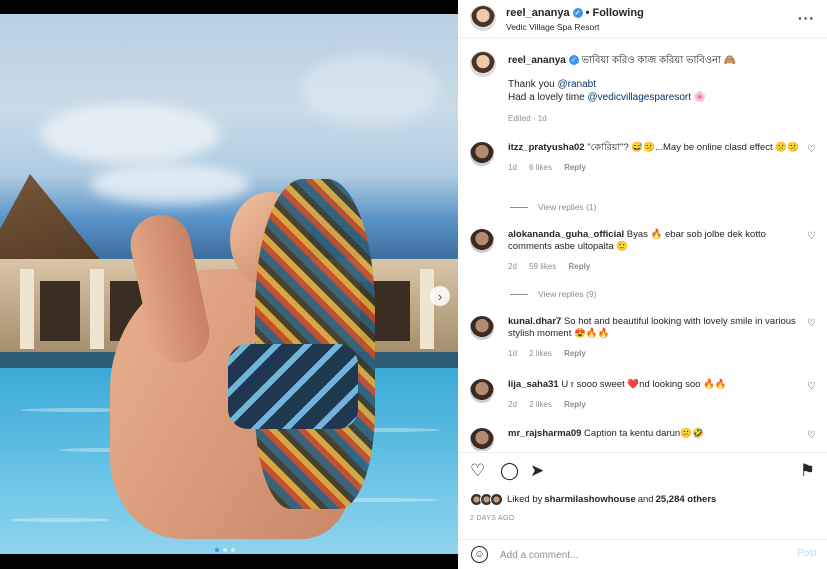 The image size is (827, 569). I want to click on likes-count: 25,284 others, so click(686, 499).